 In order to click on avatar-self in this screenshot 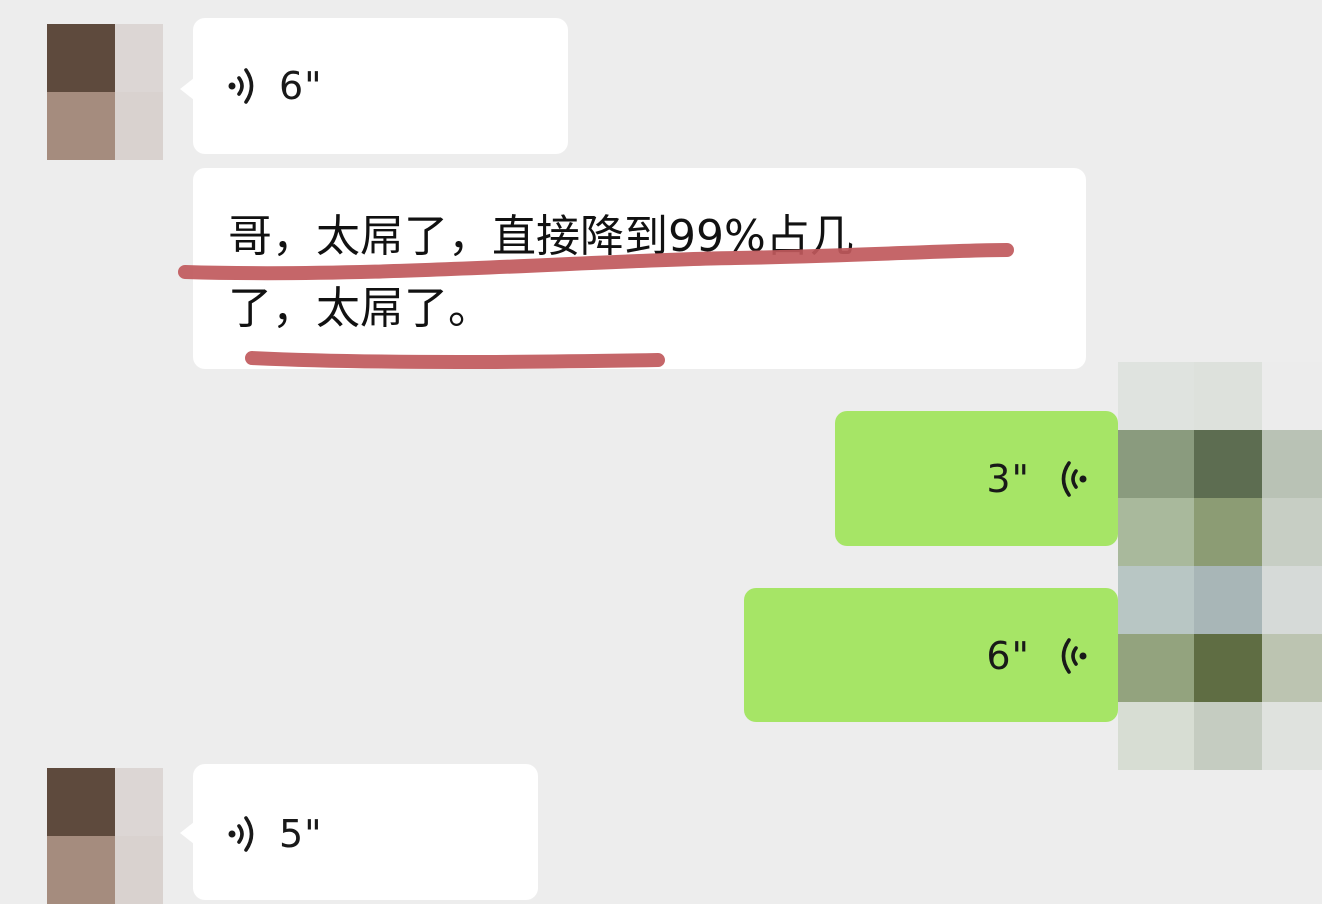, I will do `click(1220, 566)`.